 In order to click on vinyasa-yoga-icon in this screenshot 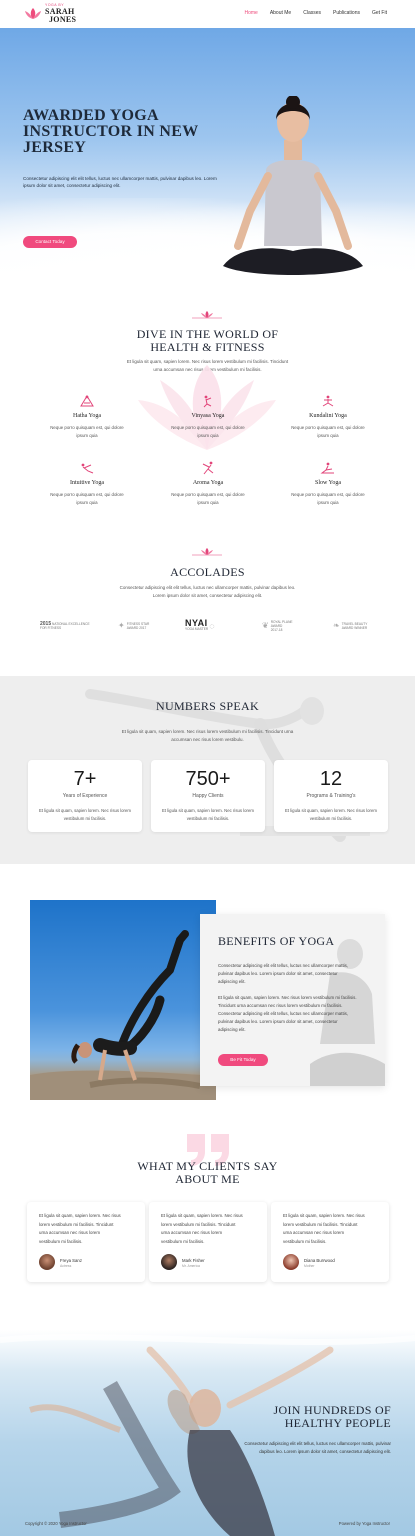, I will do `click(207, 401)`.